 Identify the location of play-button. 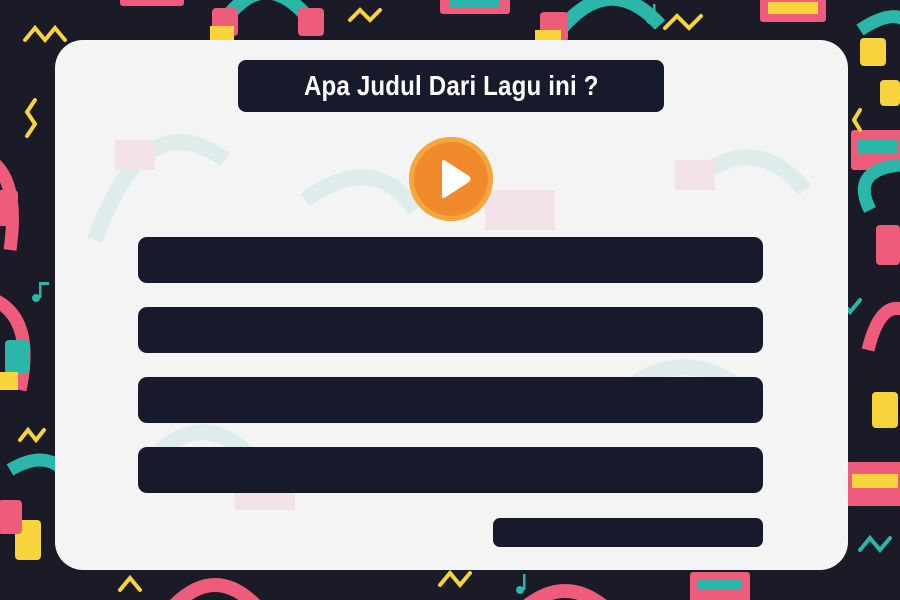
(451, 179).